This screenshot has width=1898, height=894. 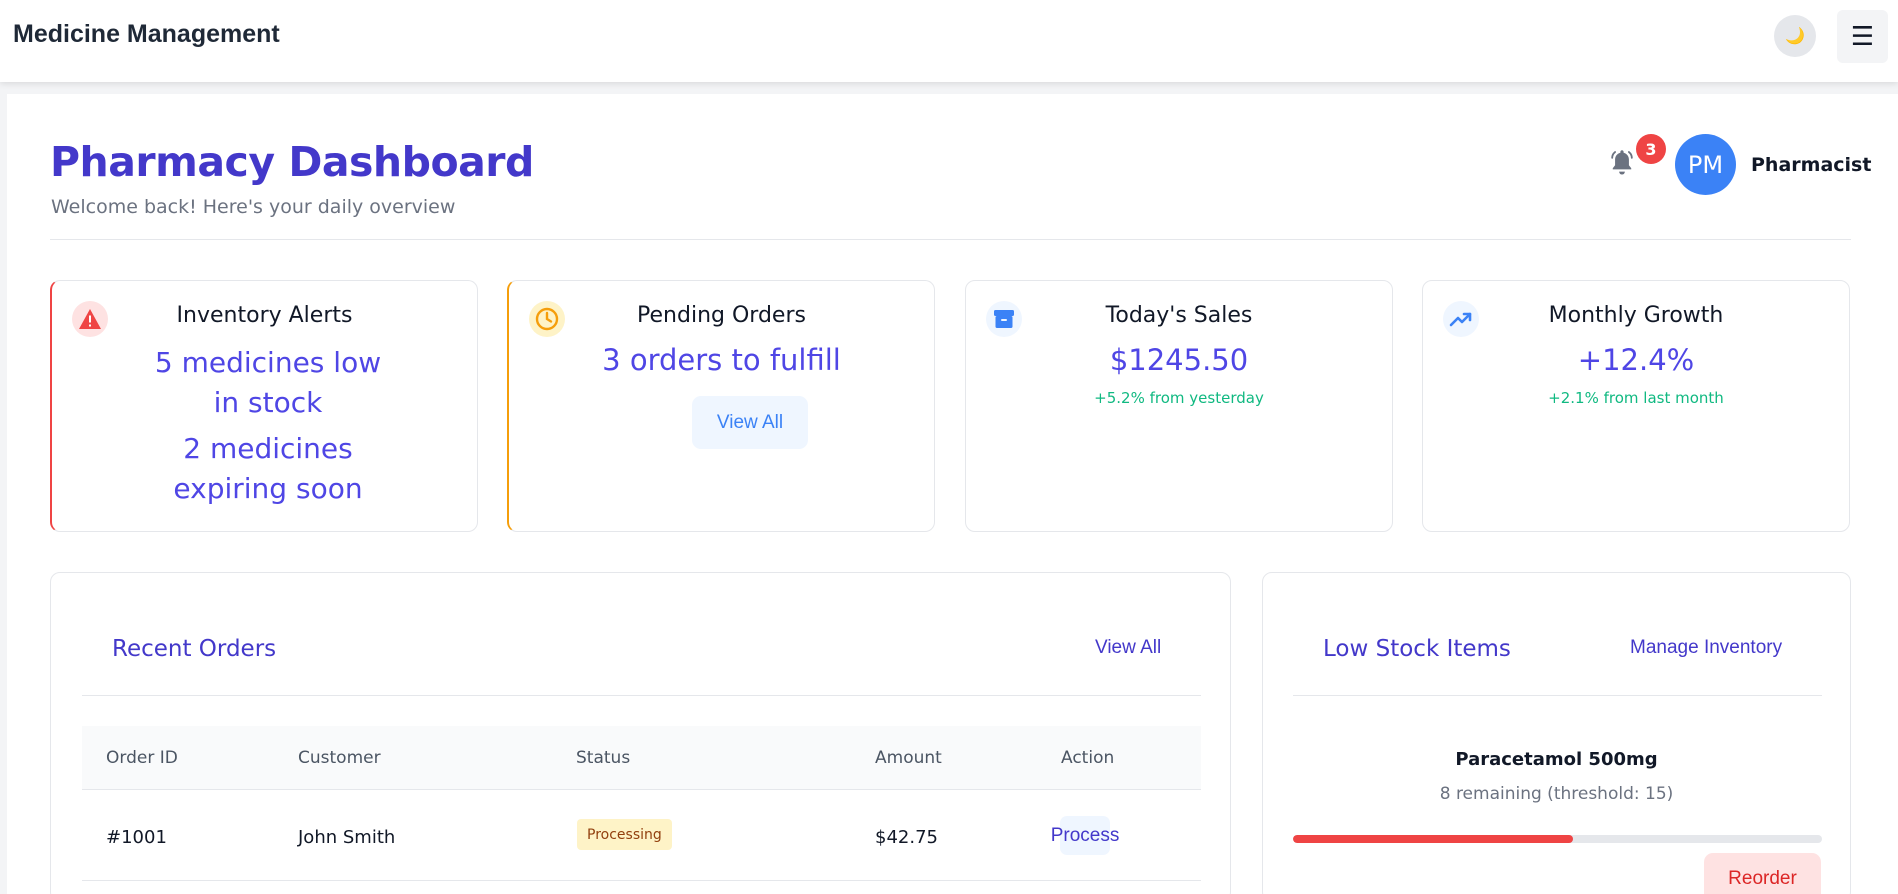 I want to click on low-stock-count-text: 5 medicines low in stock, so click(x=268, y=382).